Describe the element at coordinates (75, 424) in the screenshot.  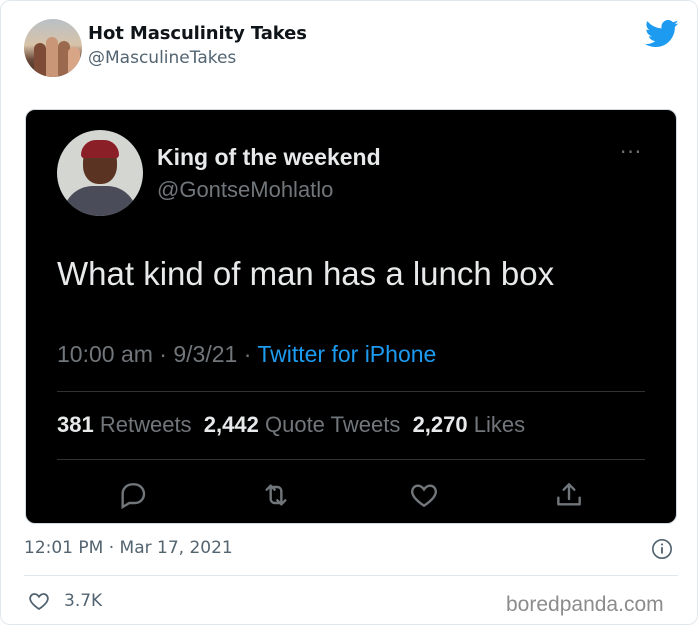
I see `retweet-count: 381` at that location.